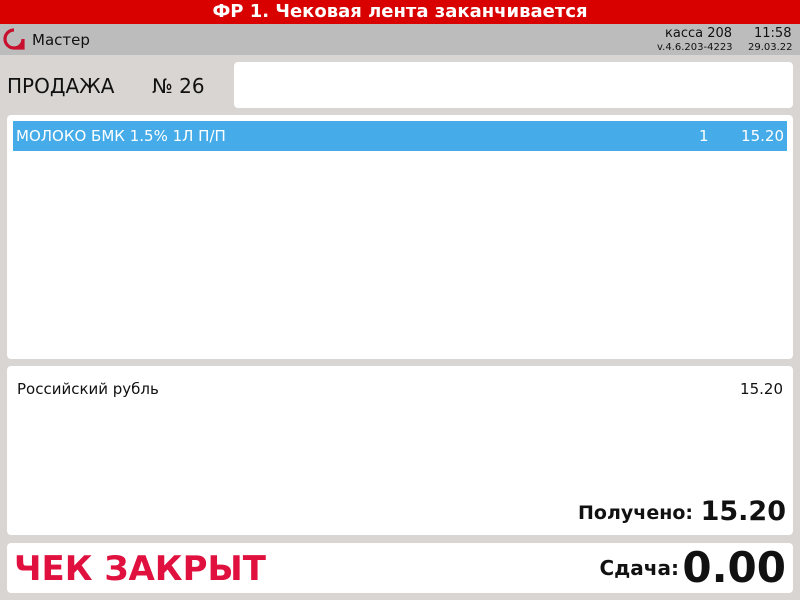 The height and width of the screenshot is (600, 800). I want to click on list-item: МОЛОКО БМК 1.5% 1Л П/П 1 15.20, so click(400, 136).